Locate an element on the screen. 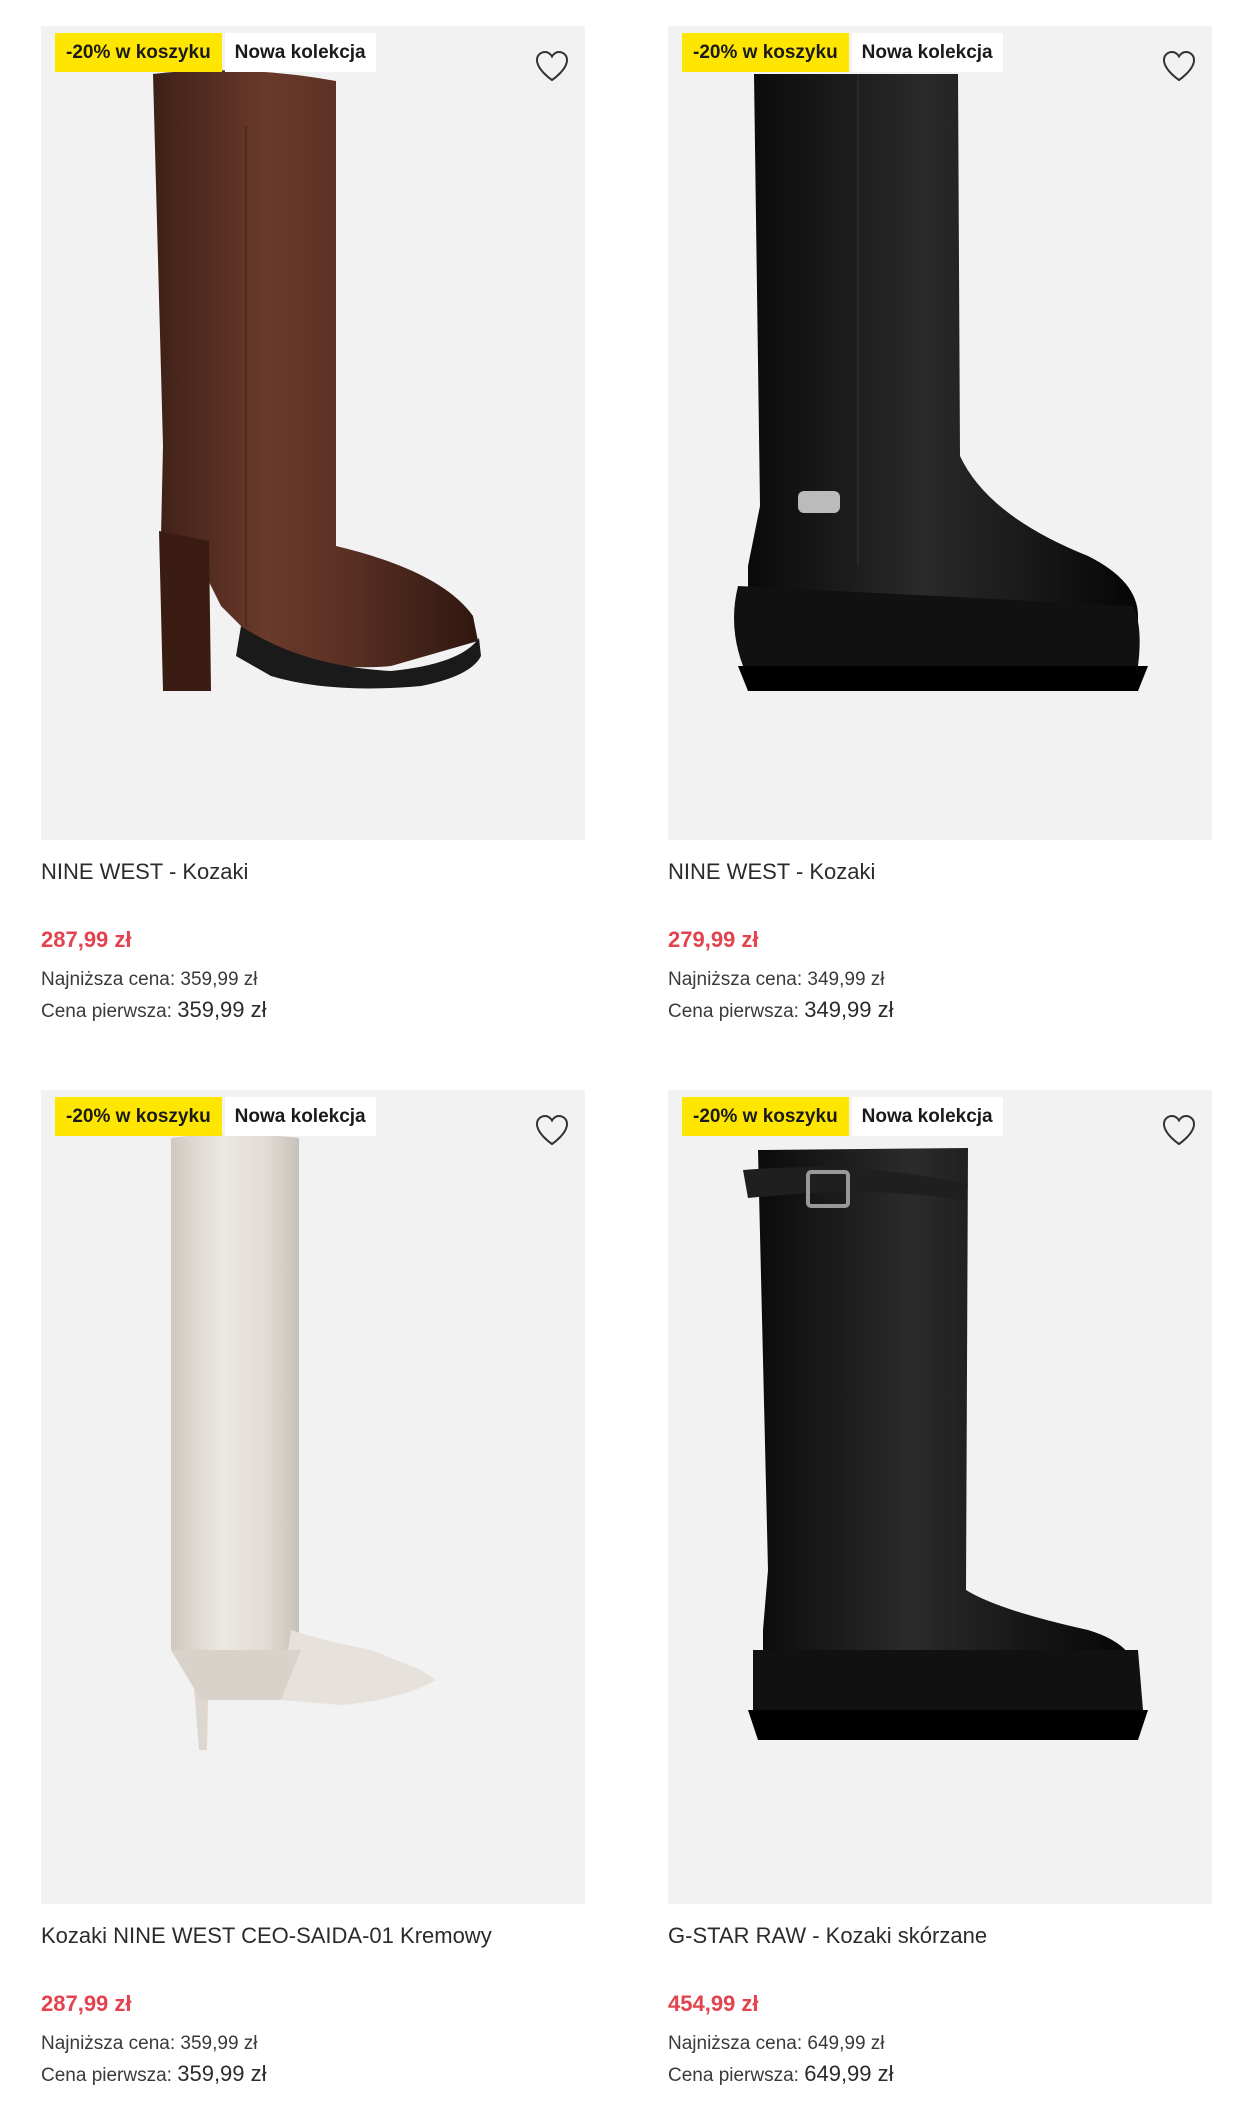 The height and width of the screenshot is (2123, 1250). lowest-price: Najniższa cena: 349,99 zł is located at coordinates (940, 980).